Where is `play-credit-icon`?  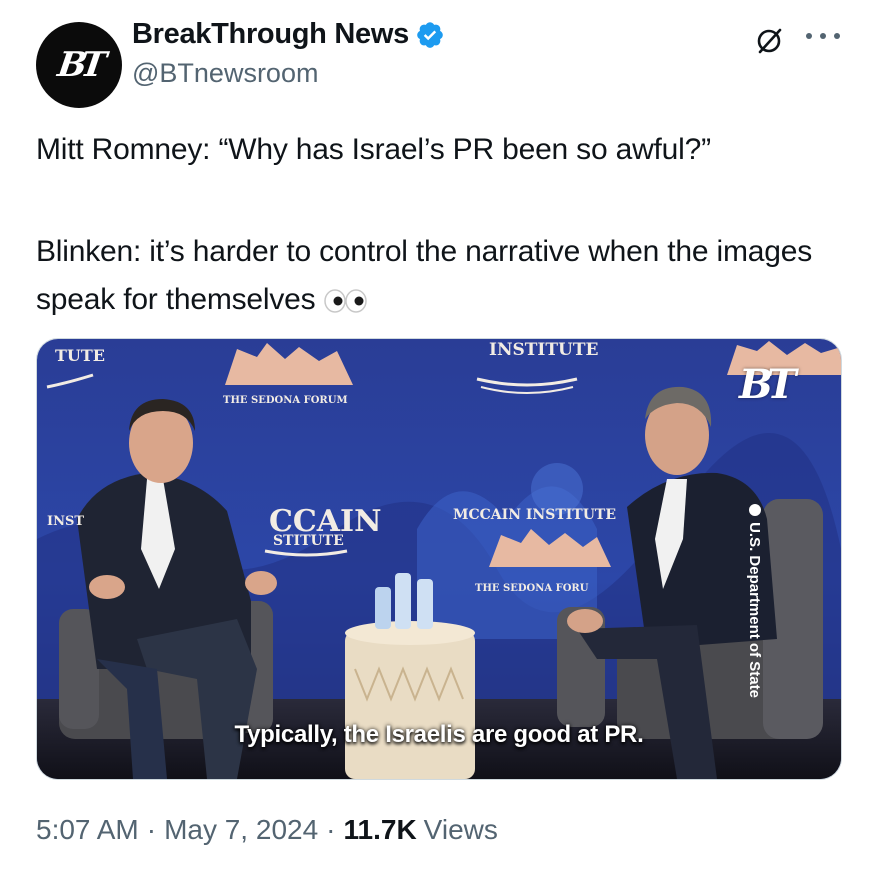 play-credit-icon is located at coordinates (755, 510).